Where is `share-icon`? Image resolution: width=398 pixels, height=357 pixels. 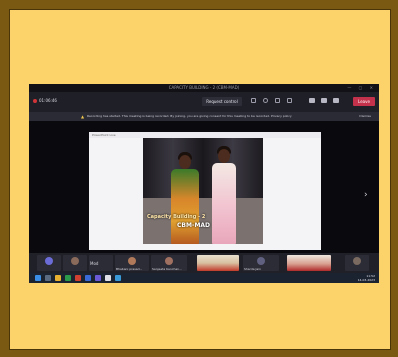 share-icon is located at coordinates (336, 100).